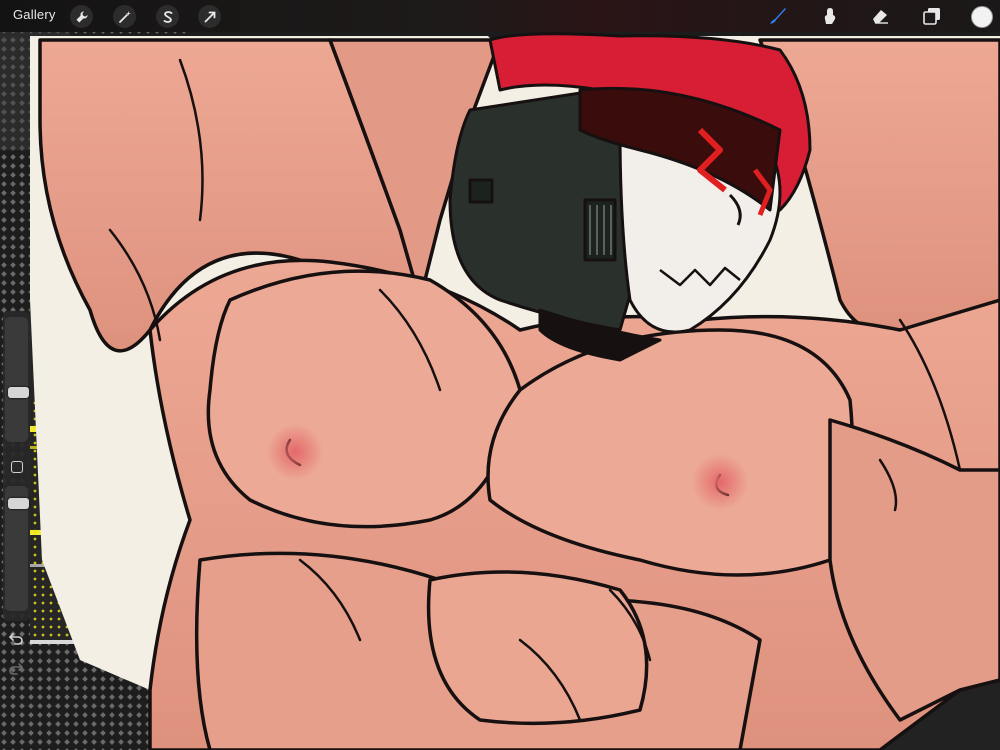  I want to click on gallery-button: Gallery, so click(34, 14).